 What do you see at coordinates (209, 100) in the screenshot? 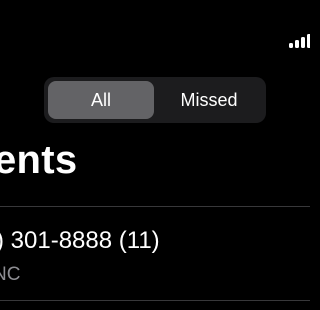
I see `segment-missed: Missed` at bounding box center [209, 100].